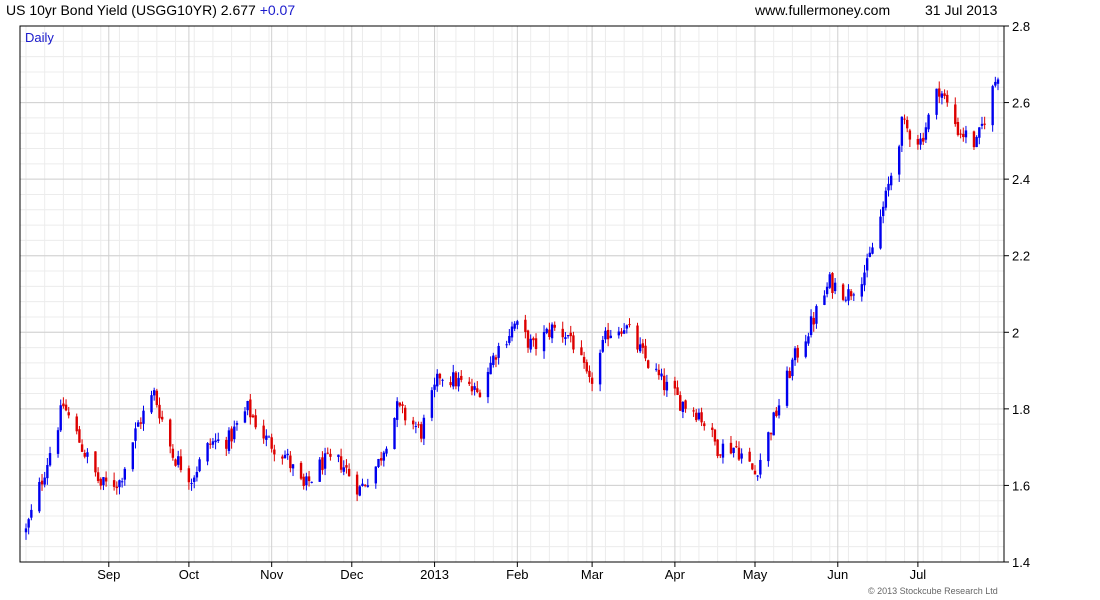  What do you see at coordinates (189, 574) in the screenshot?
I see `x-tick-label: Oct` at bounding box center [189, 574].